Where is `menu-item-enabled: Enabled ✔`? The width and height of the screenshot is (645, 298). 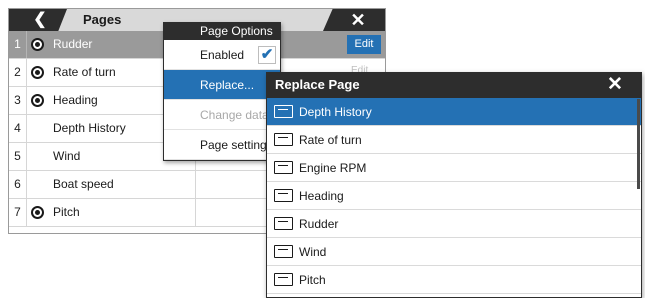 menu-item-enabled: Enabled ✔ is located at coordinates (222, 55).